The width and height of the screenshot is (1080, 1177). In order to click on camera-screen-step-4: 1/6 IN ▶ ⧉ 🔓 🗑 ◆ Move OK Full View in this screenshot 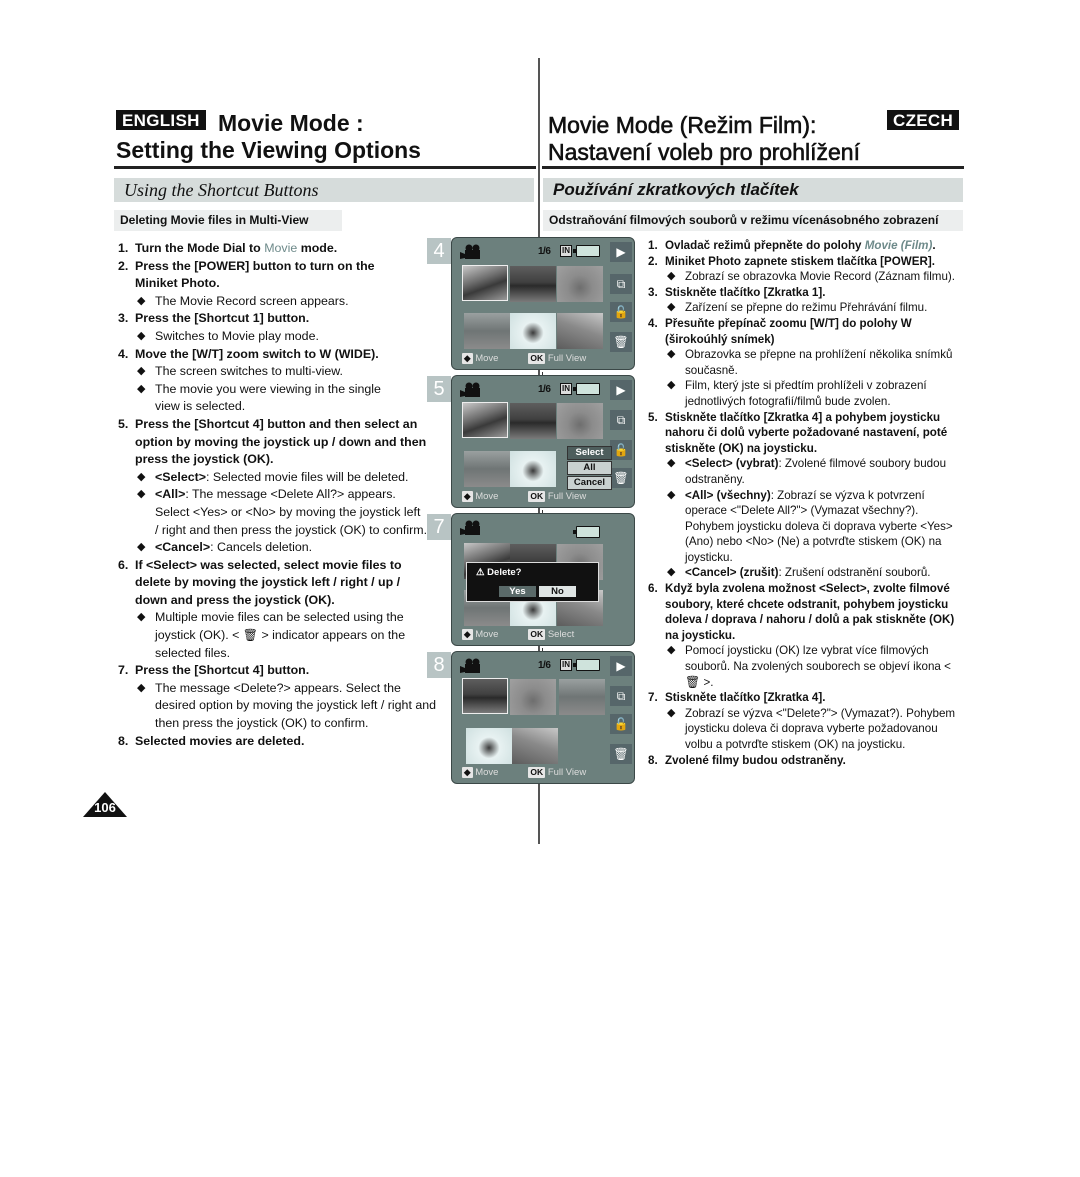, I will do `click(543, 303)`.